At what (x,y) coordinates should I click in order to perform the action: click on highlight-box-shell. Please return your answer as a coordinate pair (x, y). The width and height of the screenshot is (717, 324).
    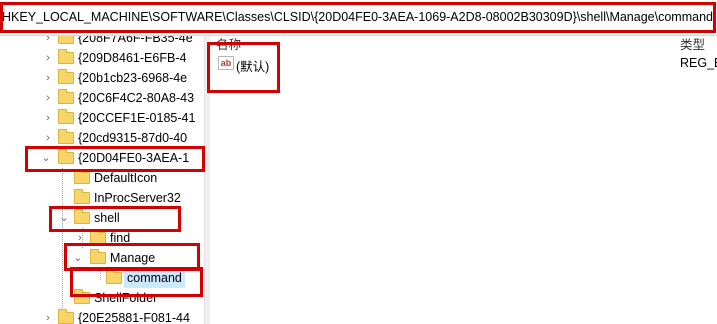
    Looking at the image, I should click on (115, 219).